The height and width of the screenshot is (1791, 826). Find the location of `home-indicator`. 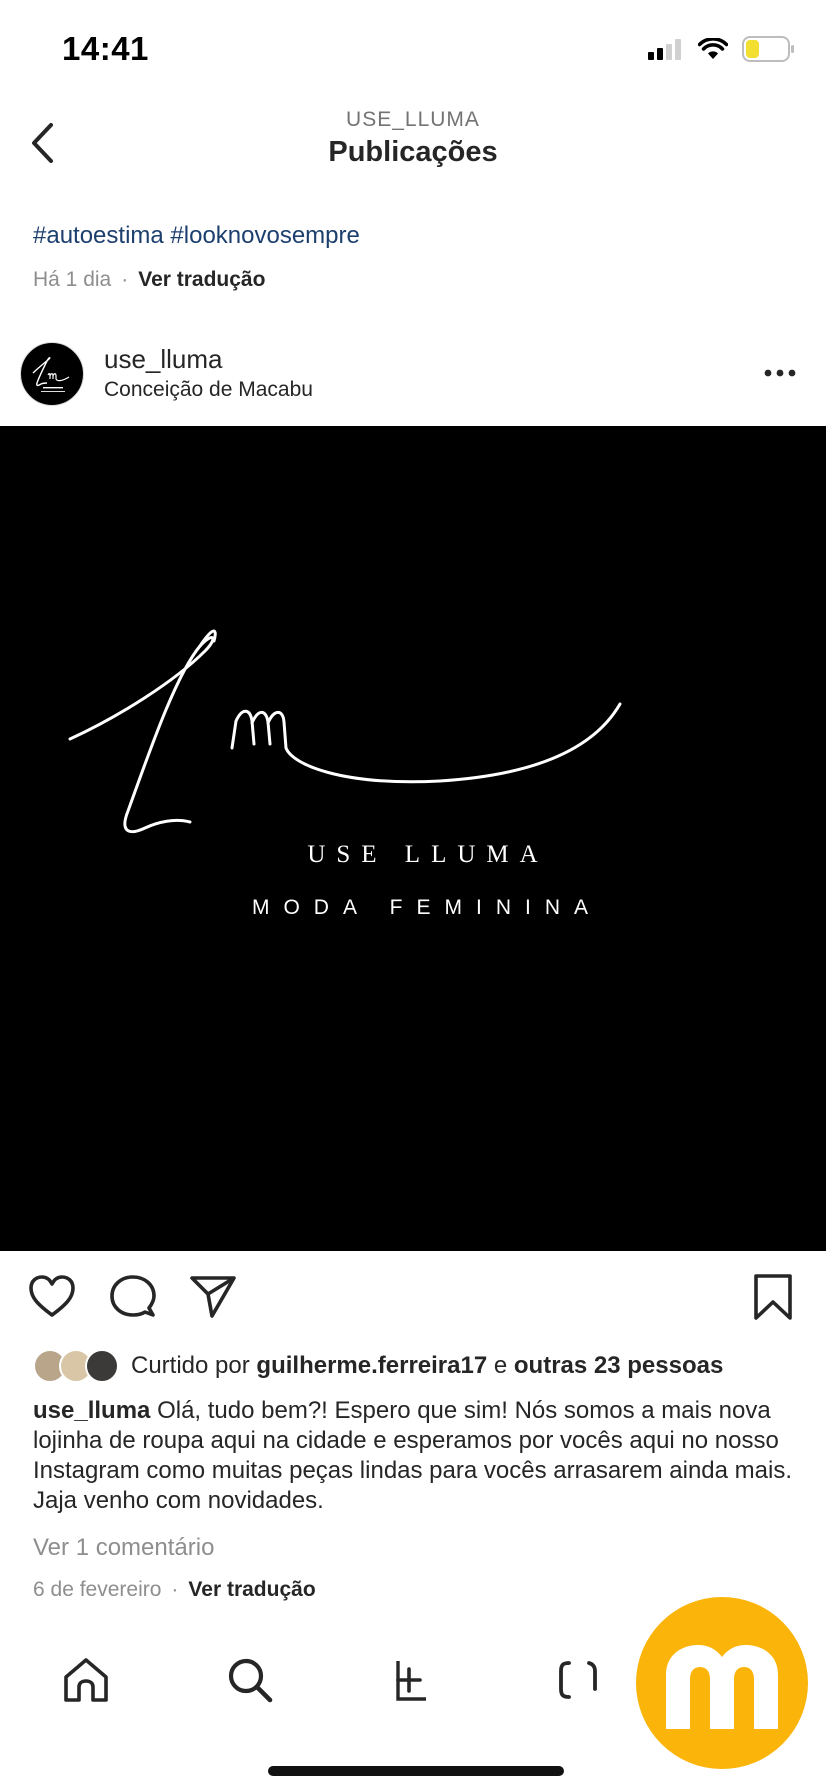

home-indicator is located at coordinates (416, 1771).